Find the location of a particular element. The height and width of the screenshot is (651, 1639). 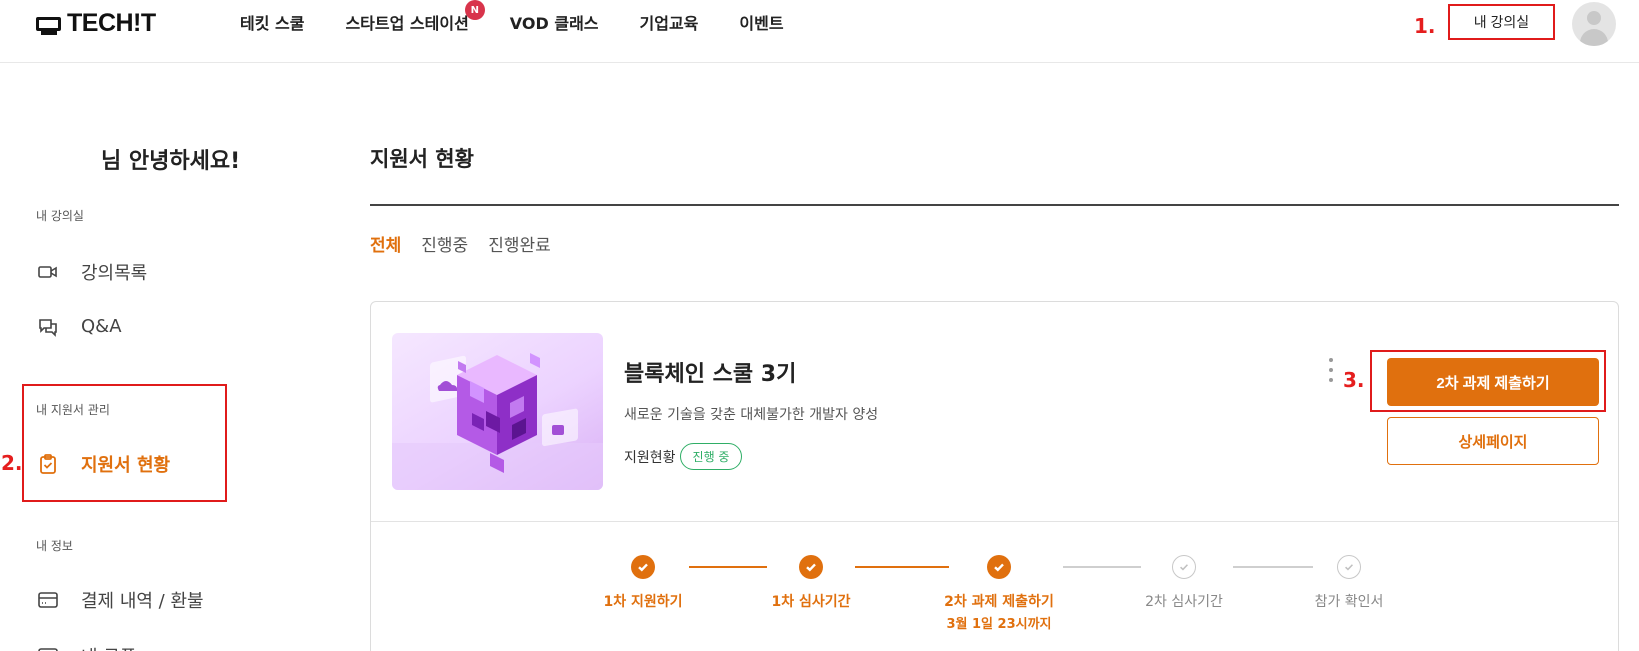

step-2nd-assignment: 2차 과제 제출하기 3월 1일 23시까지 is located at coordinates (999, 593).